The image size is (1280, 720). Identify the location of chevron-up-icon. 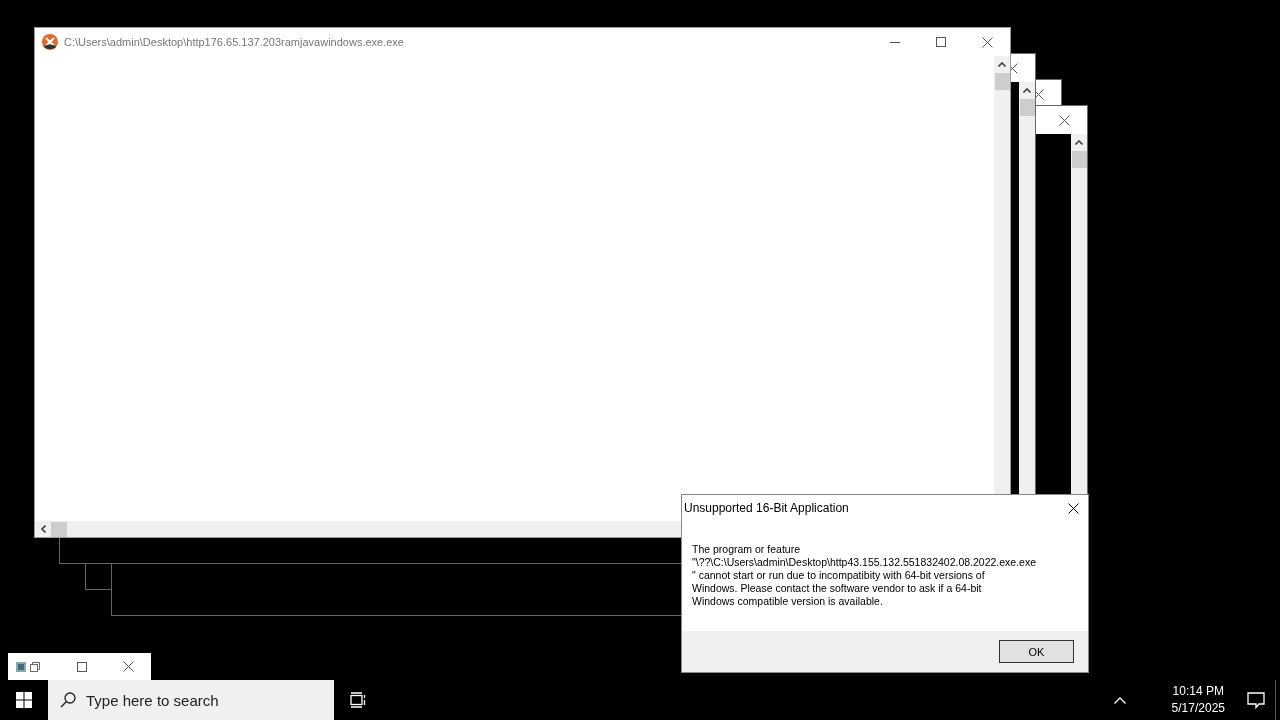
(1119, 700).